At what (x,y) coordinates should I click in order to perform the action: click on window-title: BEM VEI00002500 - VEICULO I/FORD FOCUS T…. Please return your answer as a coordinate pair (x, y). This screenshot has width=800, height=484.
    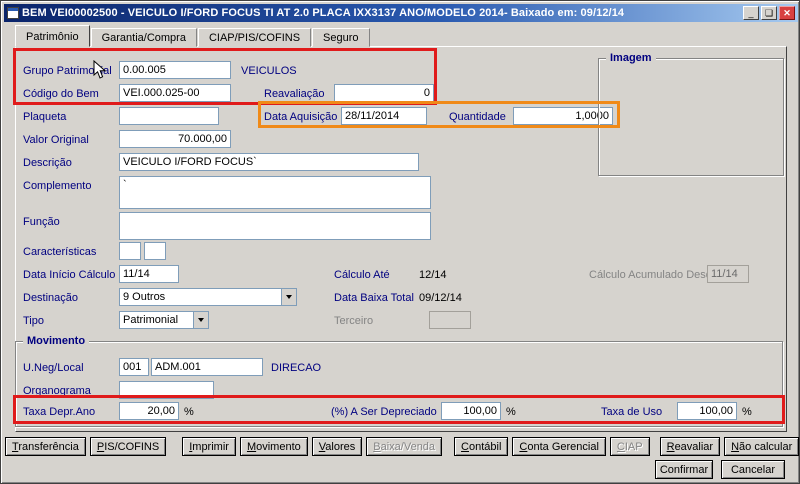
    Looking at the image, I should click on (323, 13).